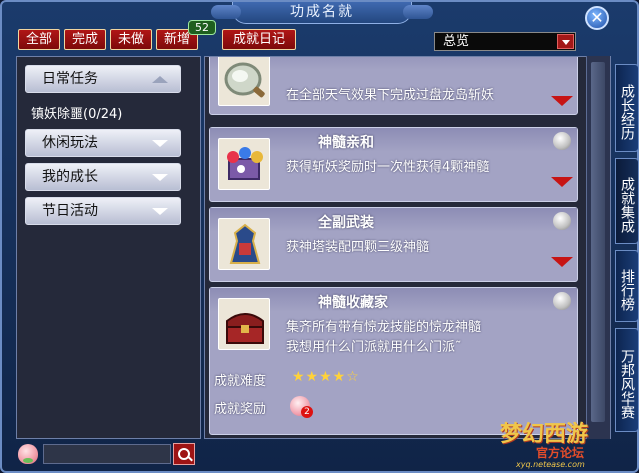  Describe the element at coordinates (70, 211) in the screenshot. I see `category-label: 节日活动` at that location.